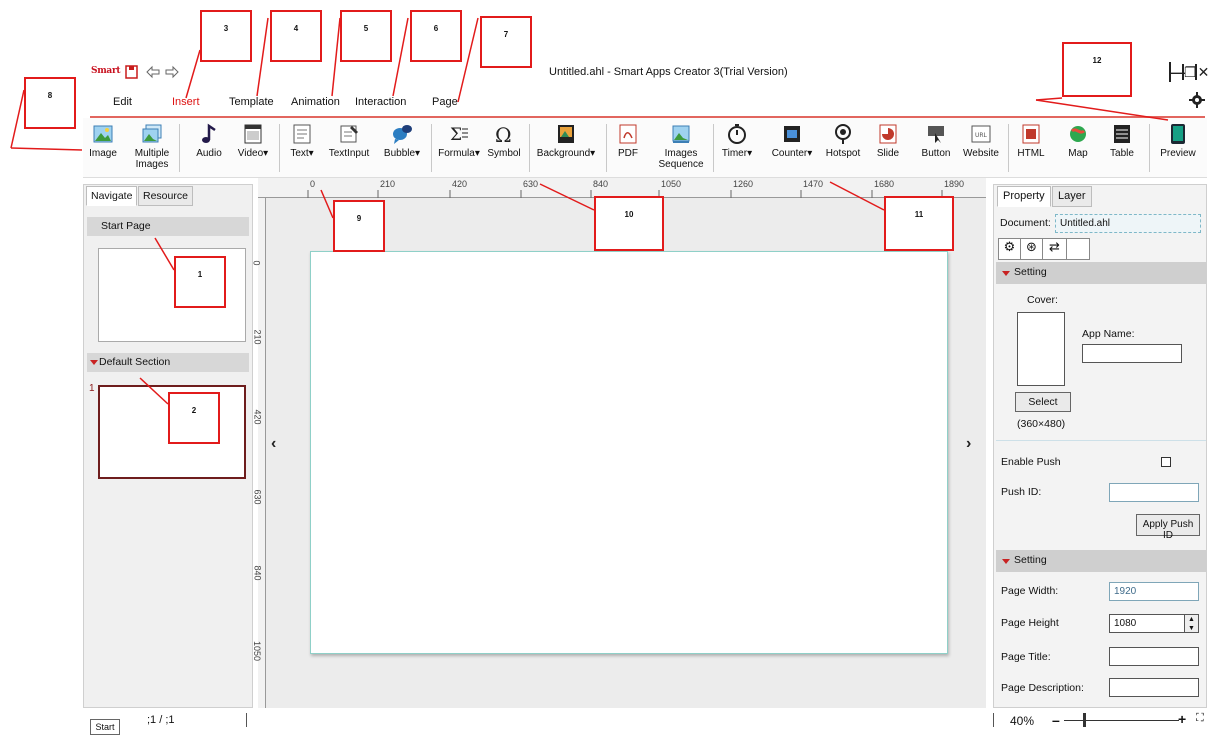  Describe the element at coordinates (122, 102) in the screenshot. I see `tab-edit: Edit` at that location.